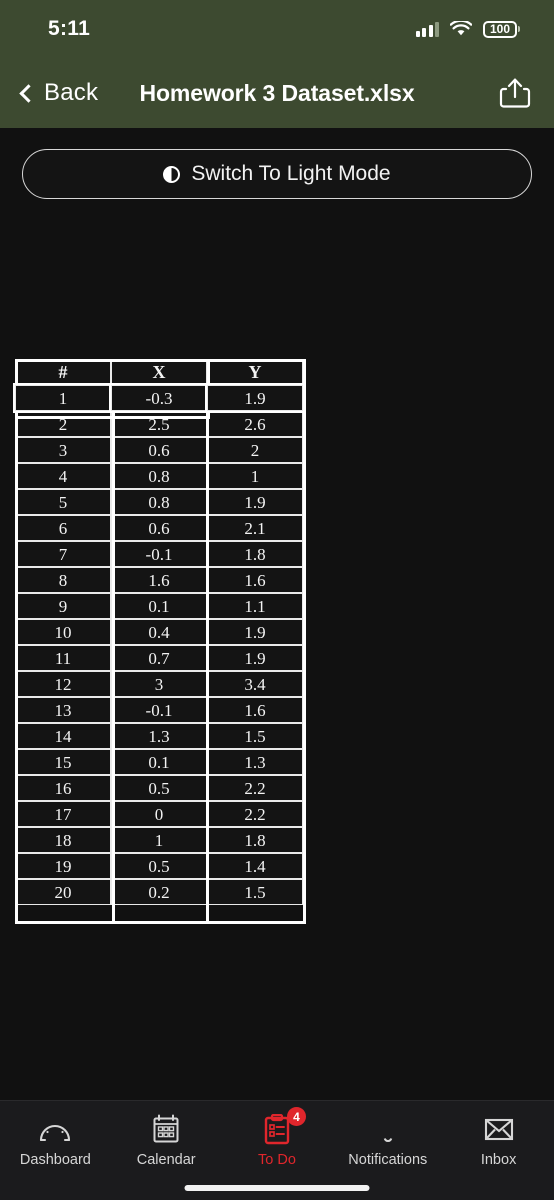  I want to click on tab-dashboard: Dashboard, so click(55, 1141).